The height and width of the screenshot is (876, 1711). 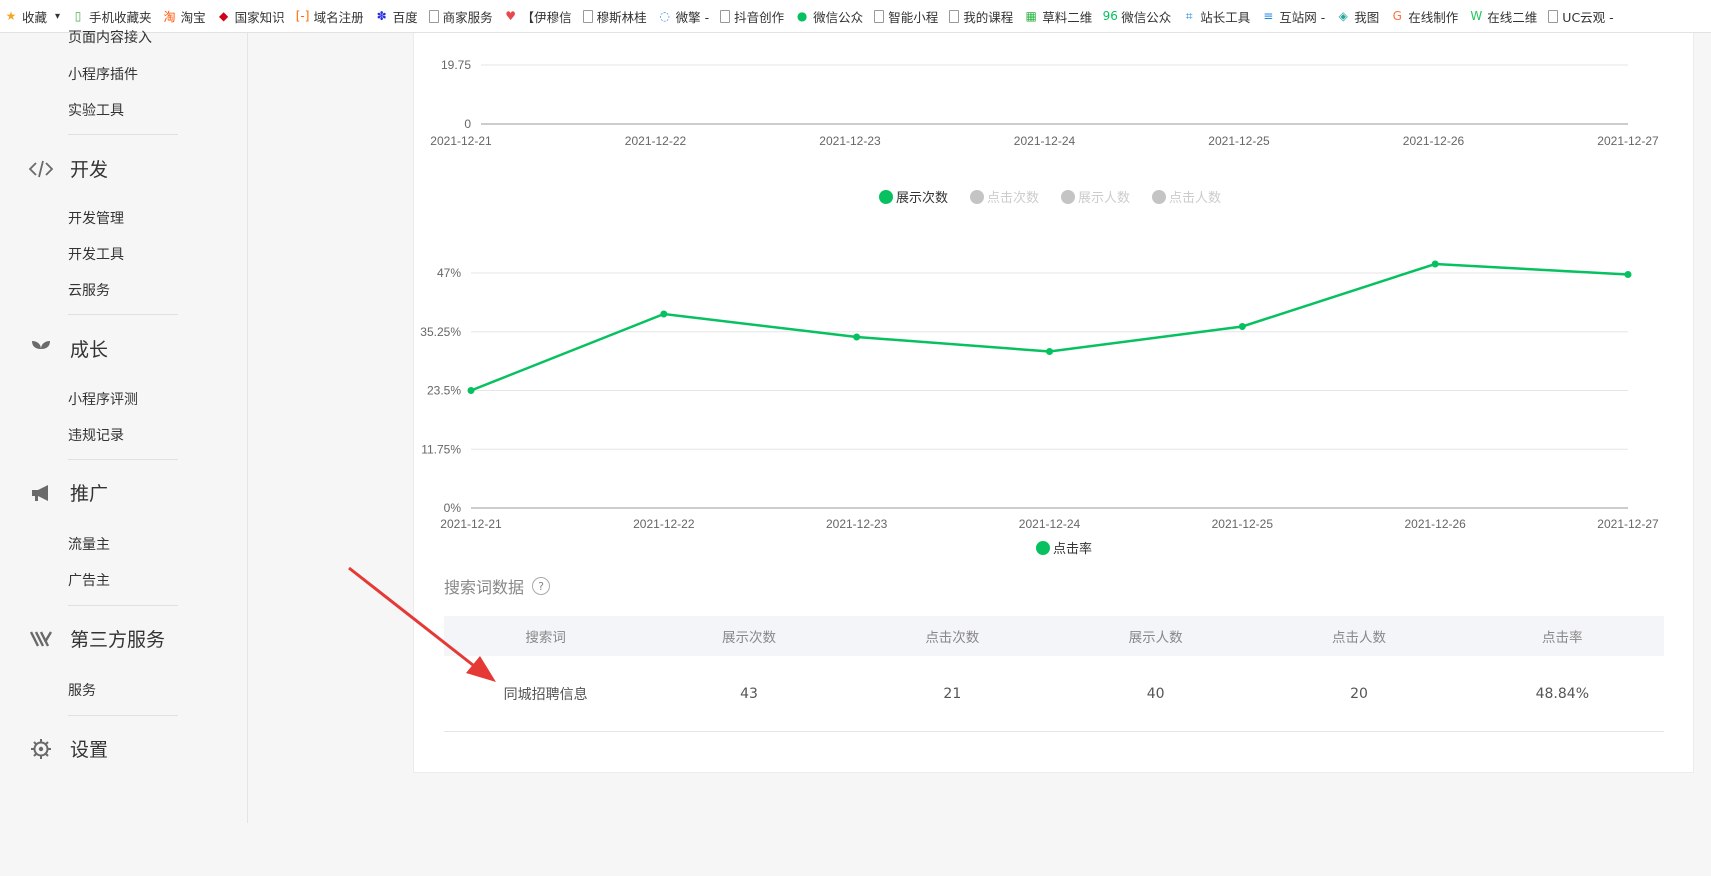 I want to click on sidebar-section-settings: 设置, so click(x=68, y=748).